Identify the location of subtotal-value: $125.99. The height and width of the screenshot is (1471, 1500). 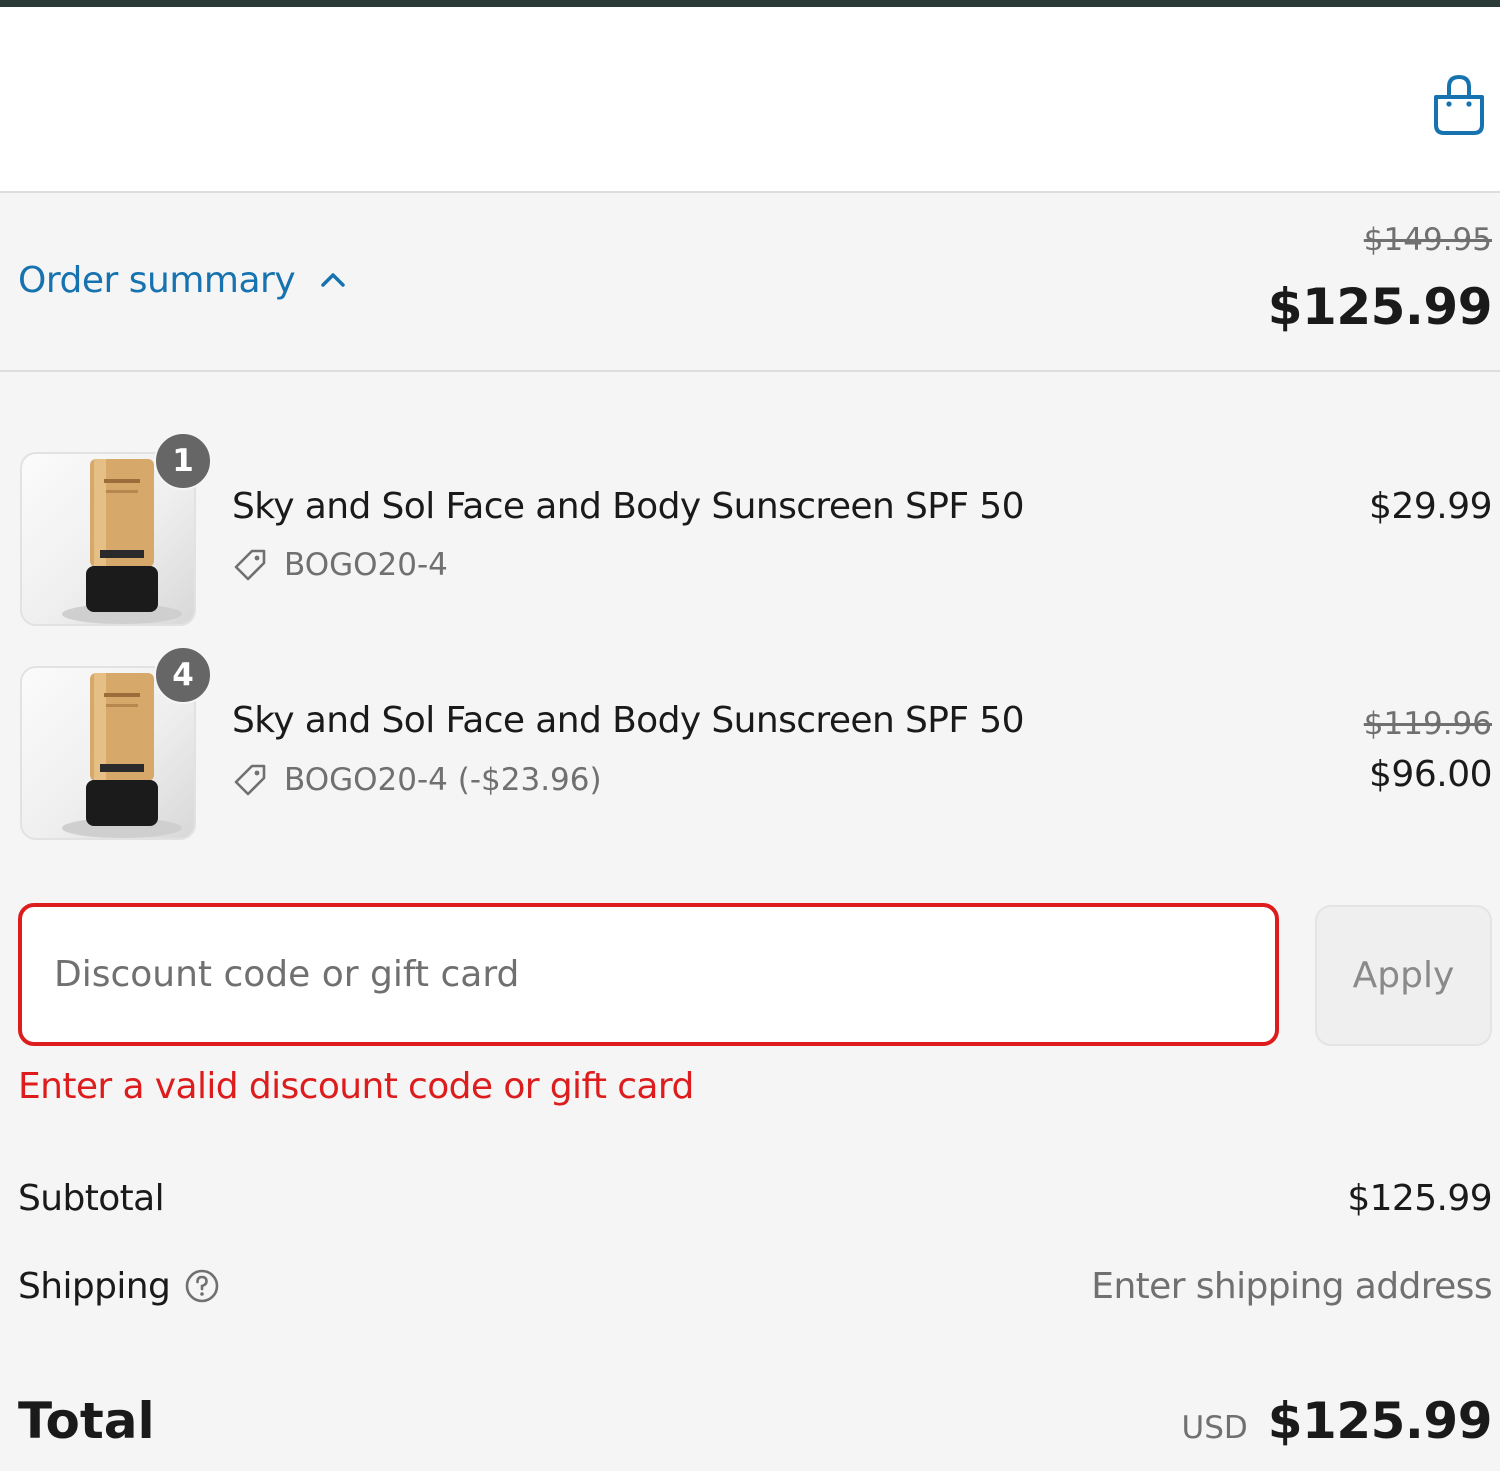
(1419, 1198).